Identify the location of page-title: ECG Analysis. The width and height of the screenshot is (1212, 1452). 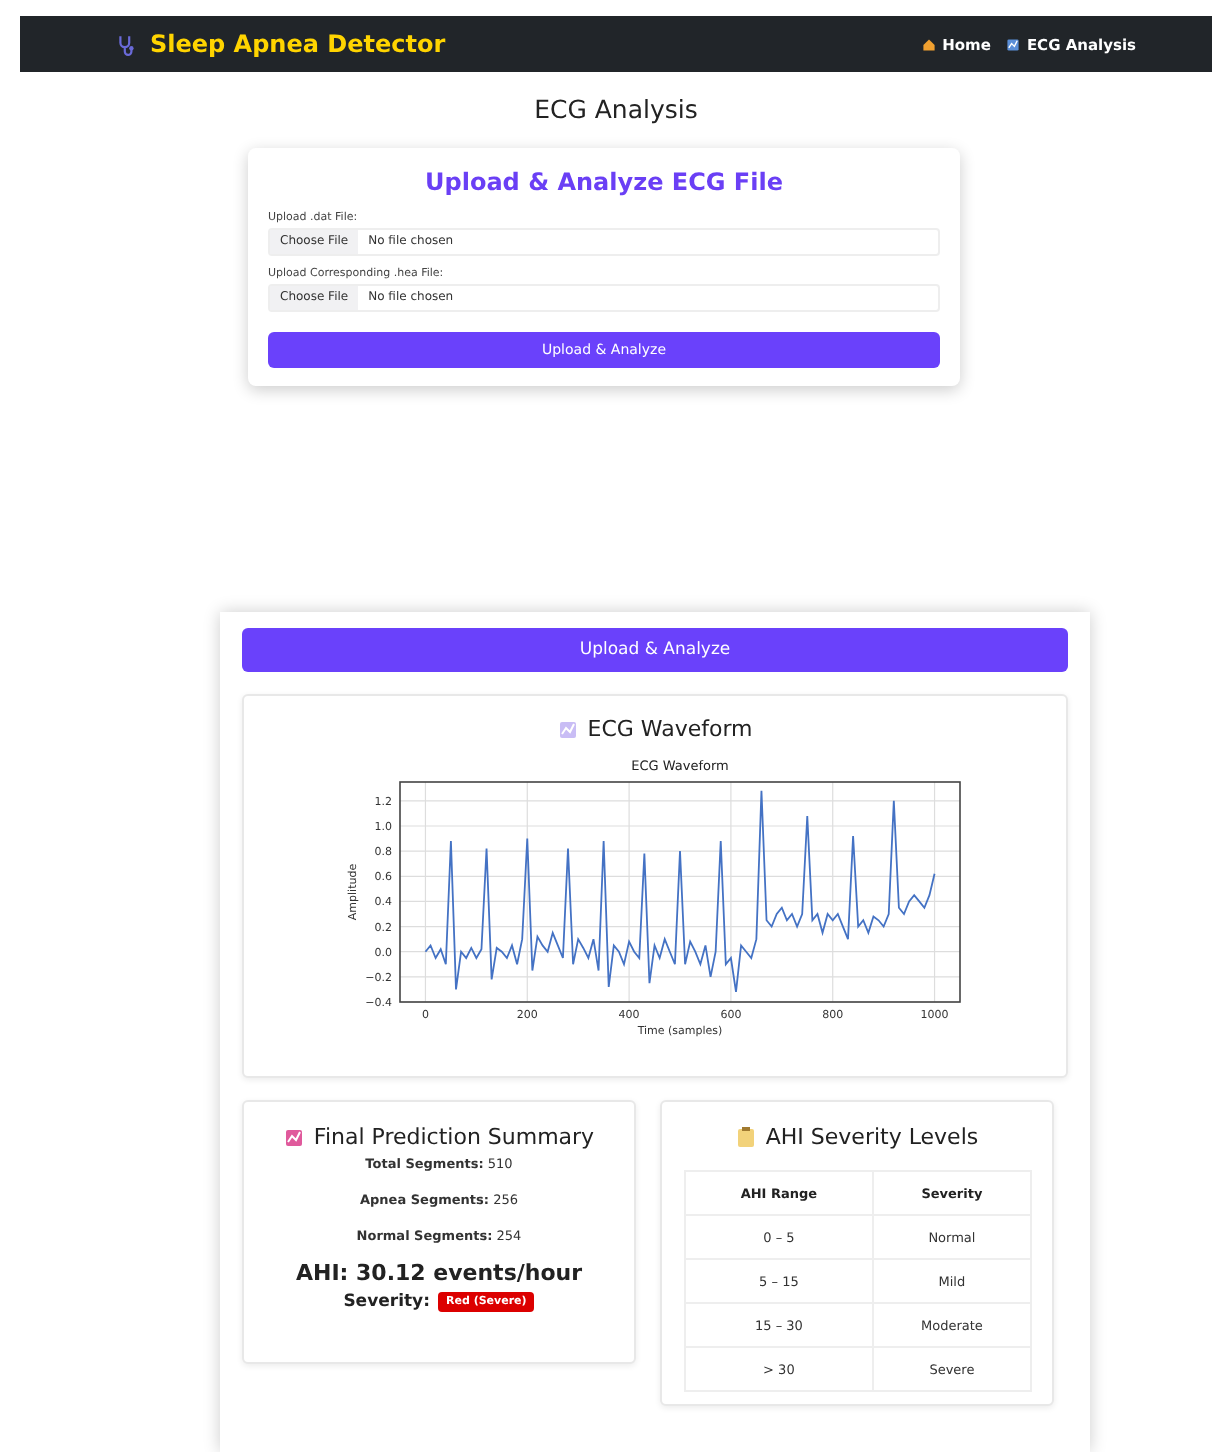
(616, 109).